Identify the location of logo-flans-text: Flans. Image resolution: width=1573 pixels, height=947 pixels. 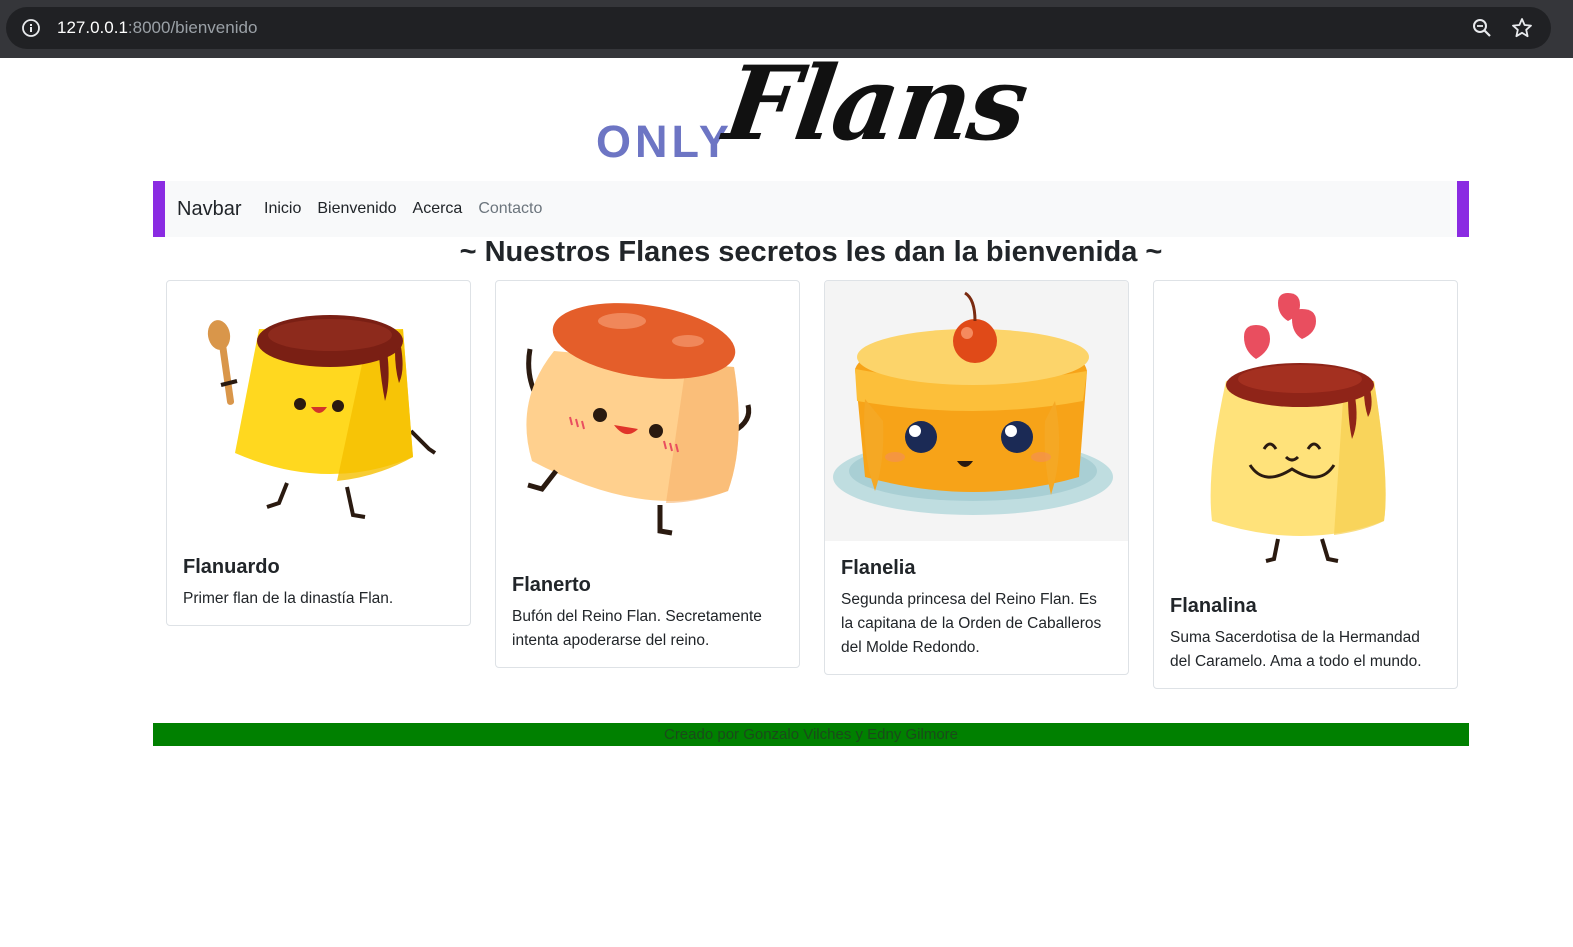
(875, 104).